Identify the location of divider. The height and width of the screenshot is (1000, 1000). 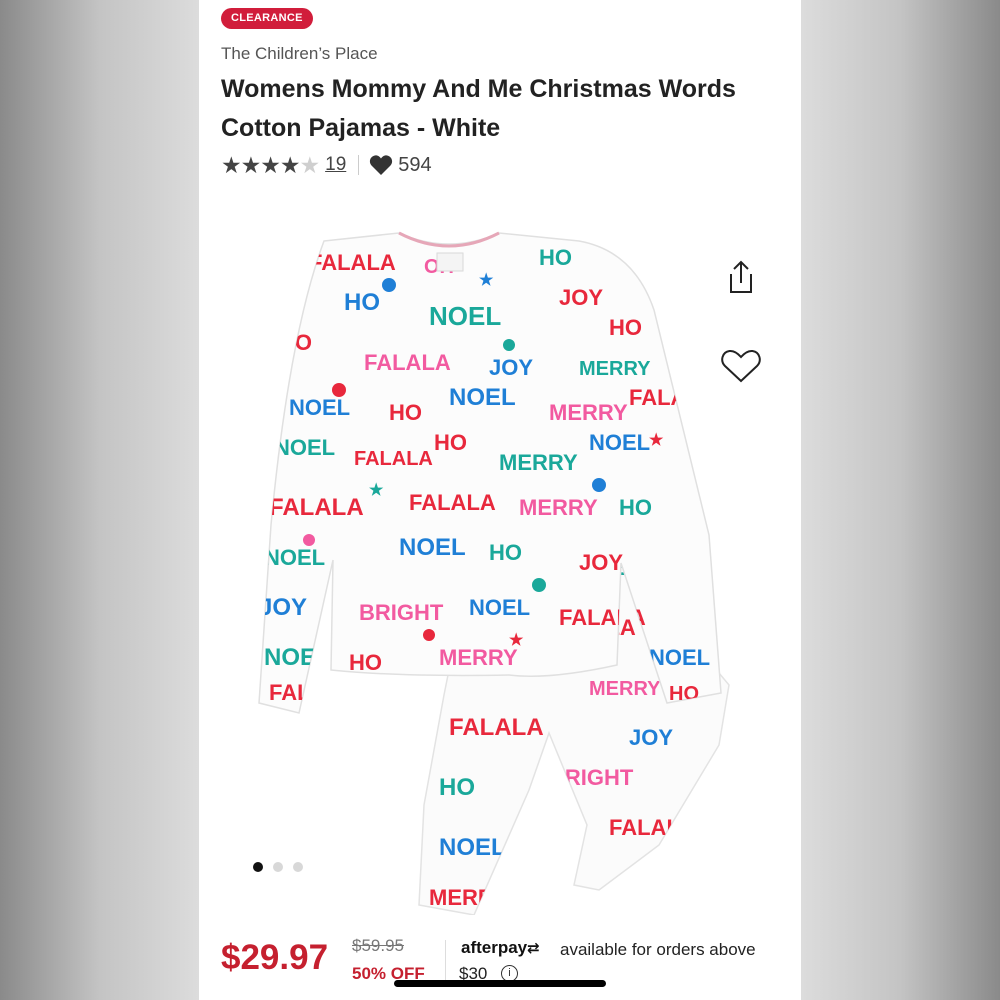
(359, 165).